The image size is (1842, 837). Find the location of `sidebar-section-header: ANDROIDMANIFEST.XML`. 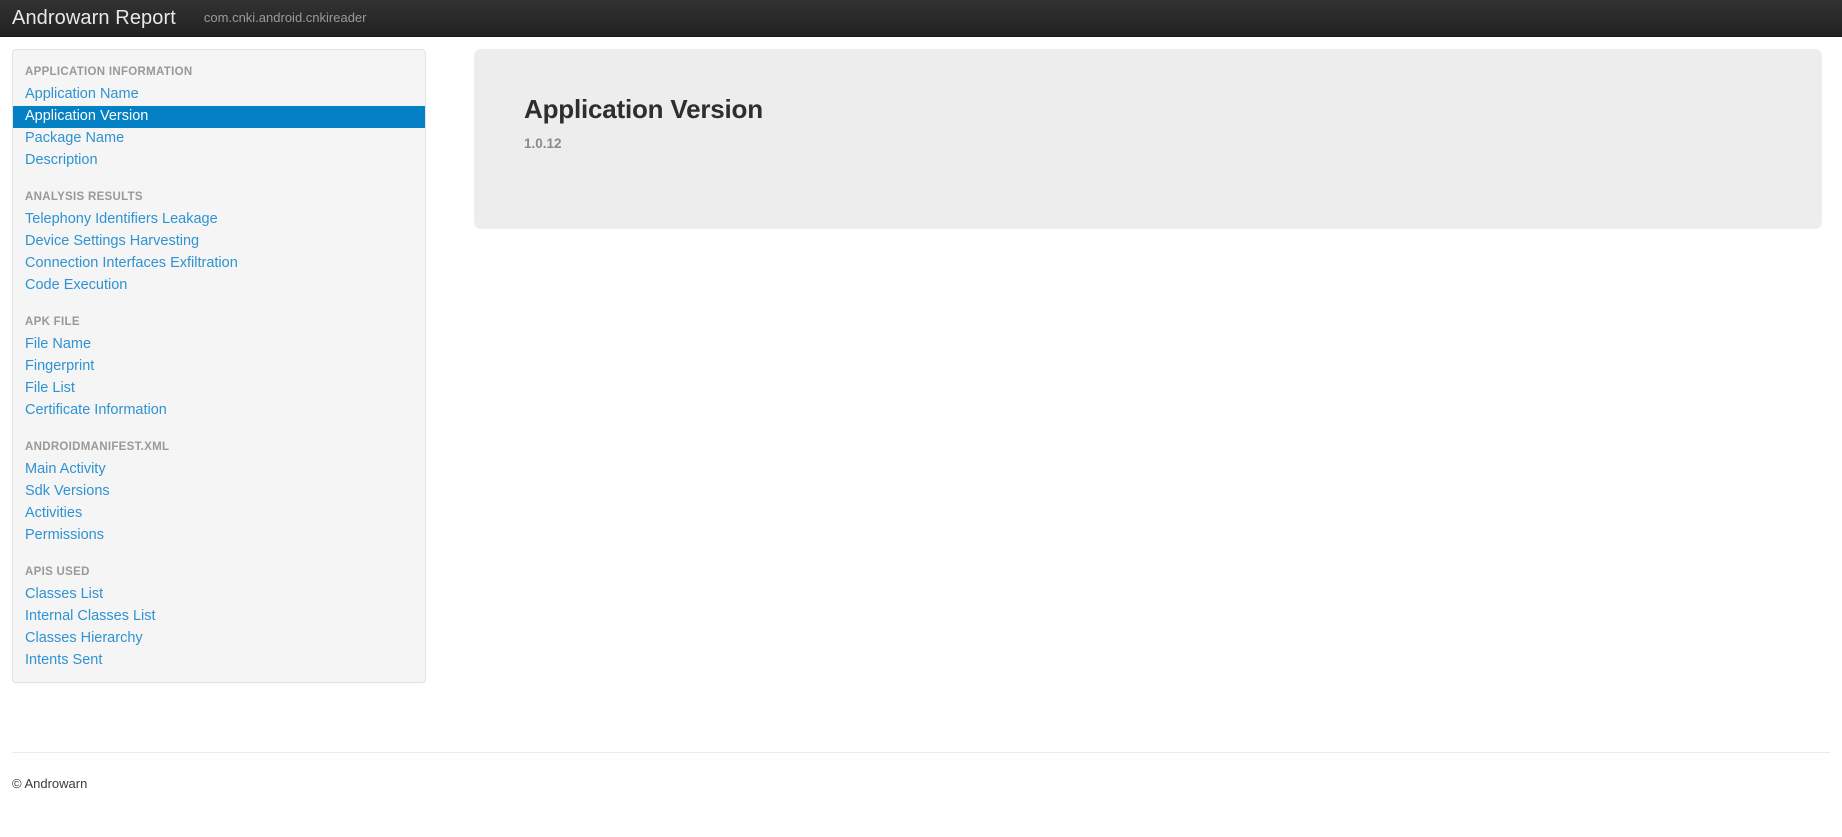

sidebar-section-header: ANDROIDMANIFEST.XML is located at coordinates (97, 447).